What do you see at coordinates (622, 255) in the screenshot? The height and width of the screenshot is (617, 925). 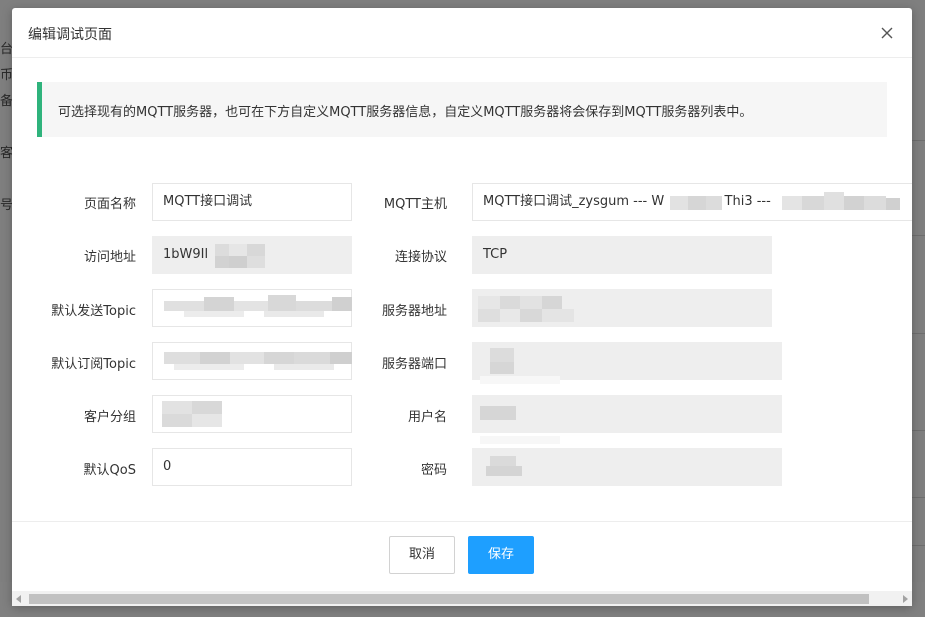 I see `protocol-input: TCP` at bounding box center [622, 255].